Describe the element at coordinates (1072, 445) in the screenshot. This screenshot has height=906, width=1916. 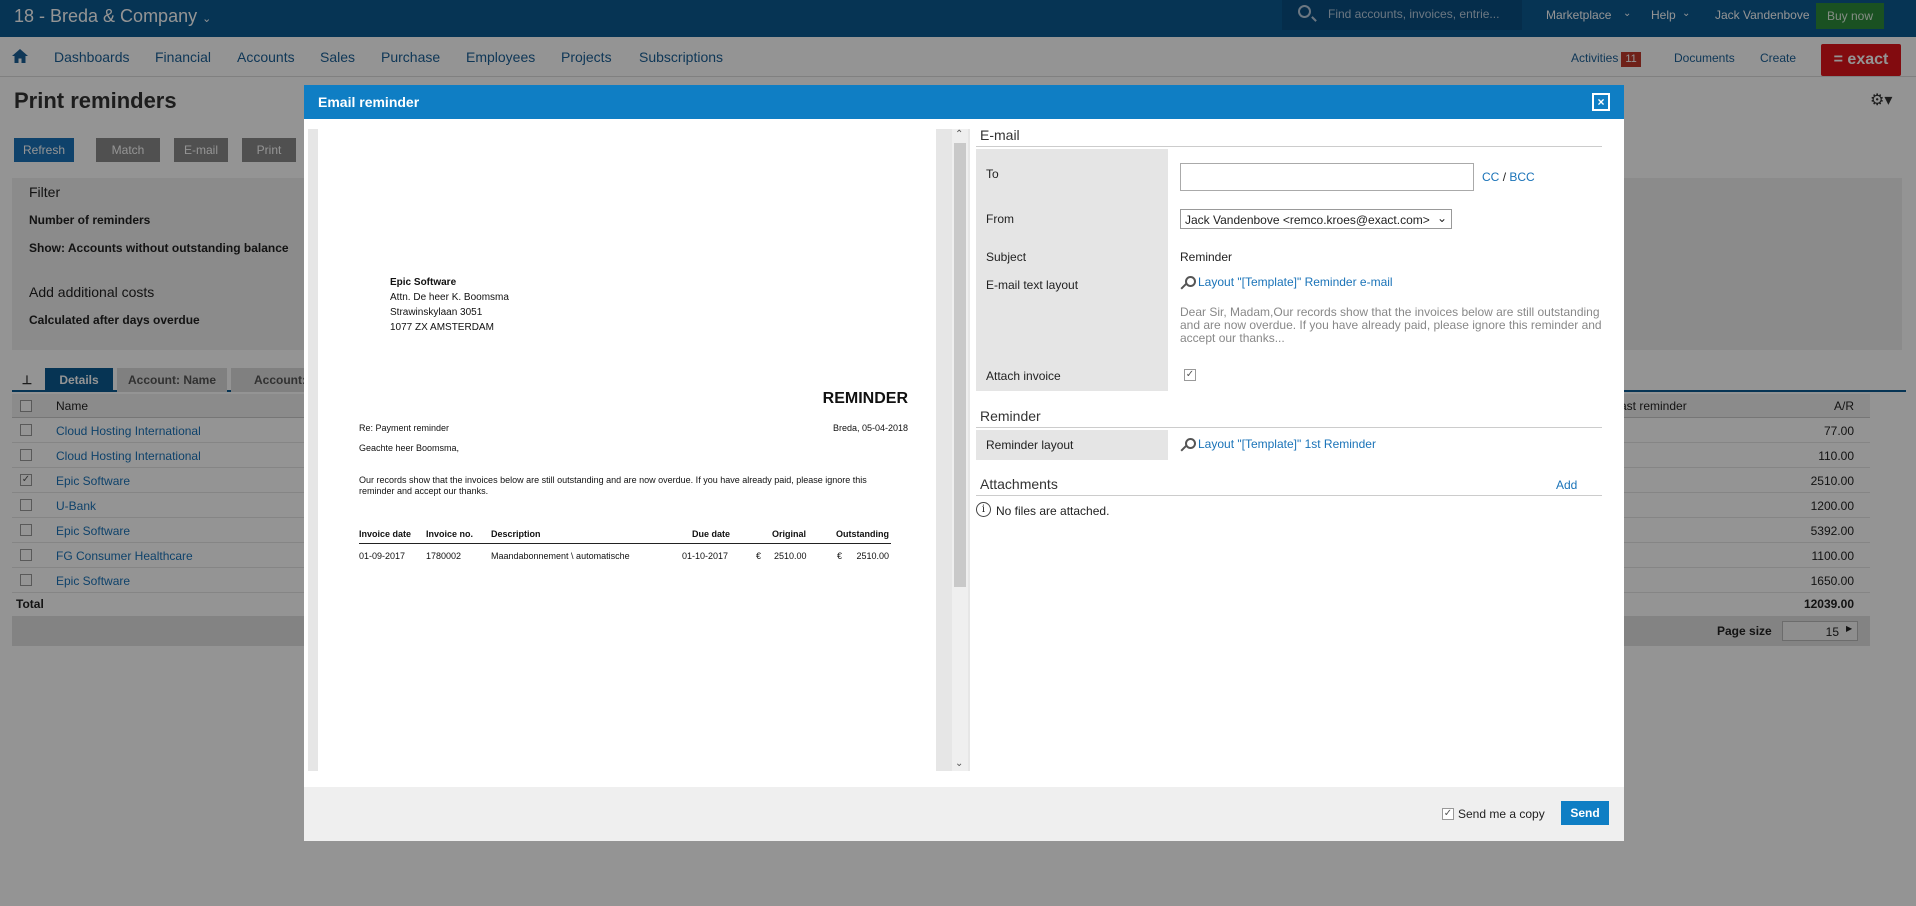
I see `reminder-layout-label: Reminder layout` at that location.